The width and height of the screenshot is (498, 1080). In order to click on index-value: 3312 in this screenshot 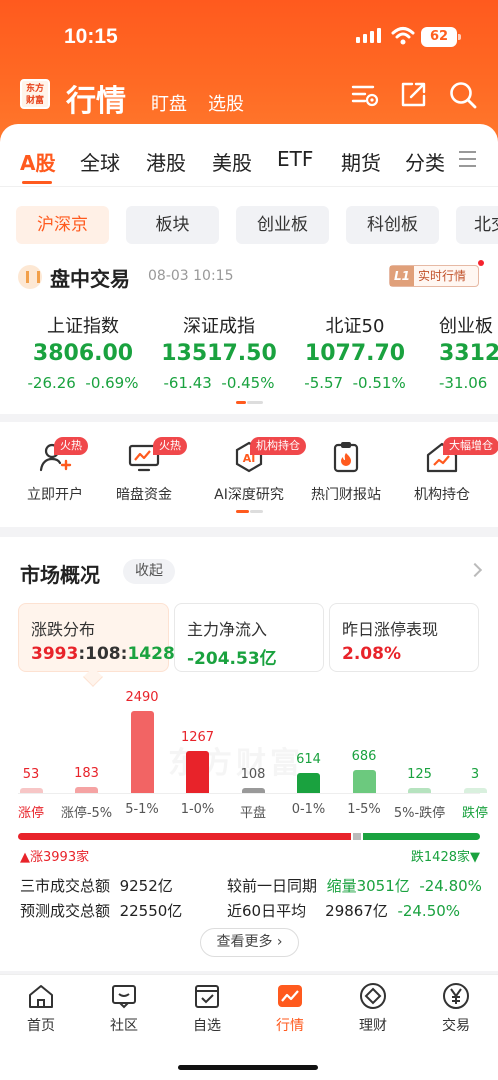, I will do `click(468, 353)`.